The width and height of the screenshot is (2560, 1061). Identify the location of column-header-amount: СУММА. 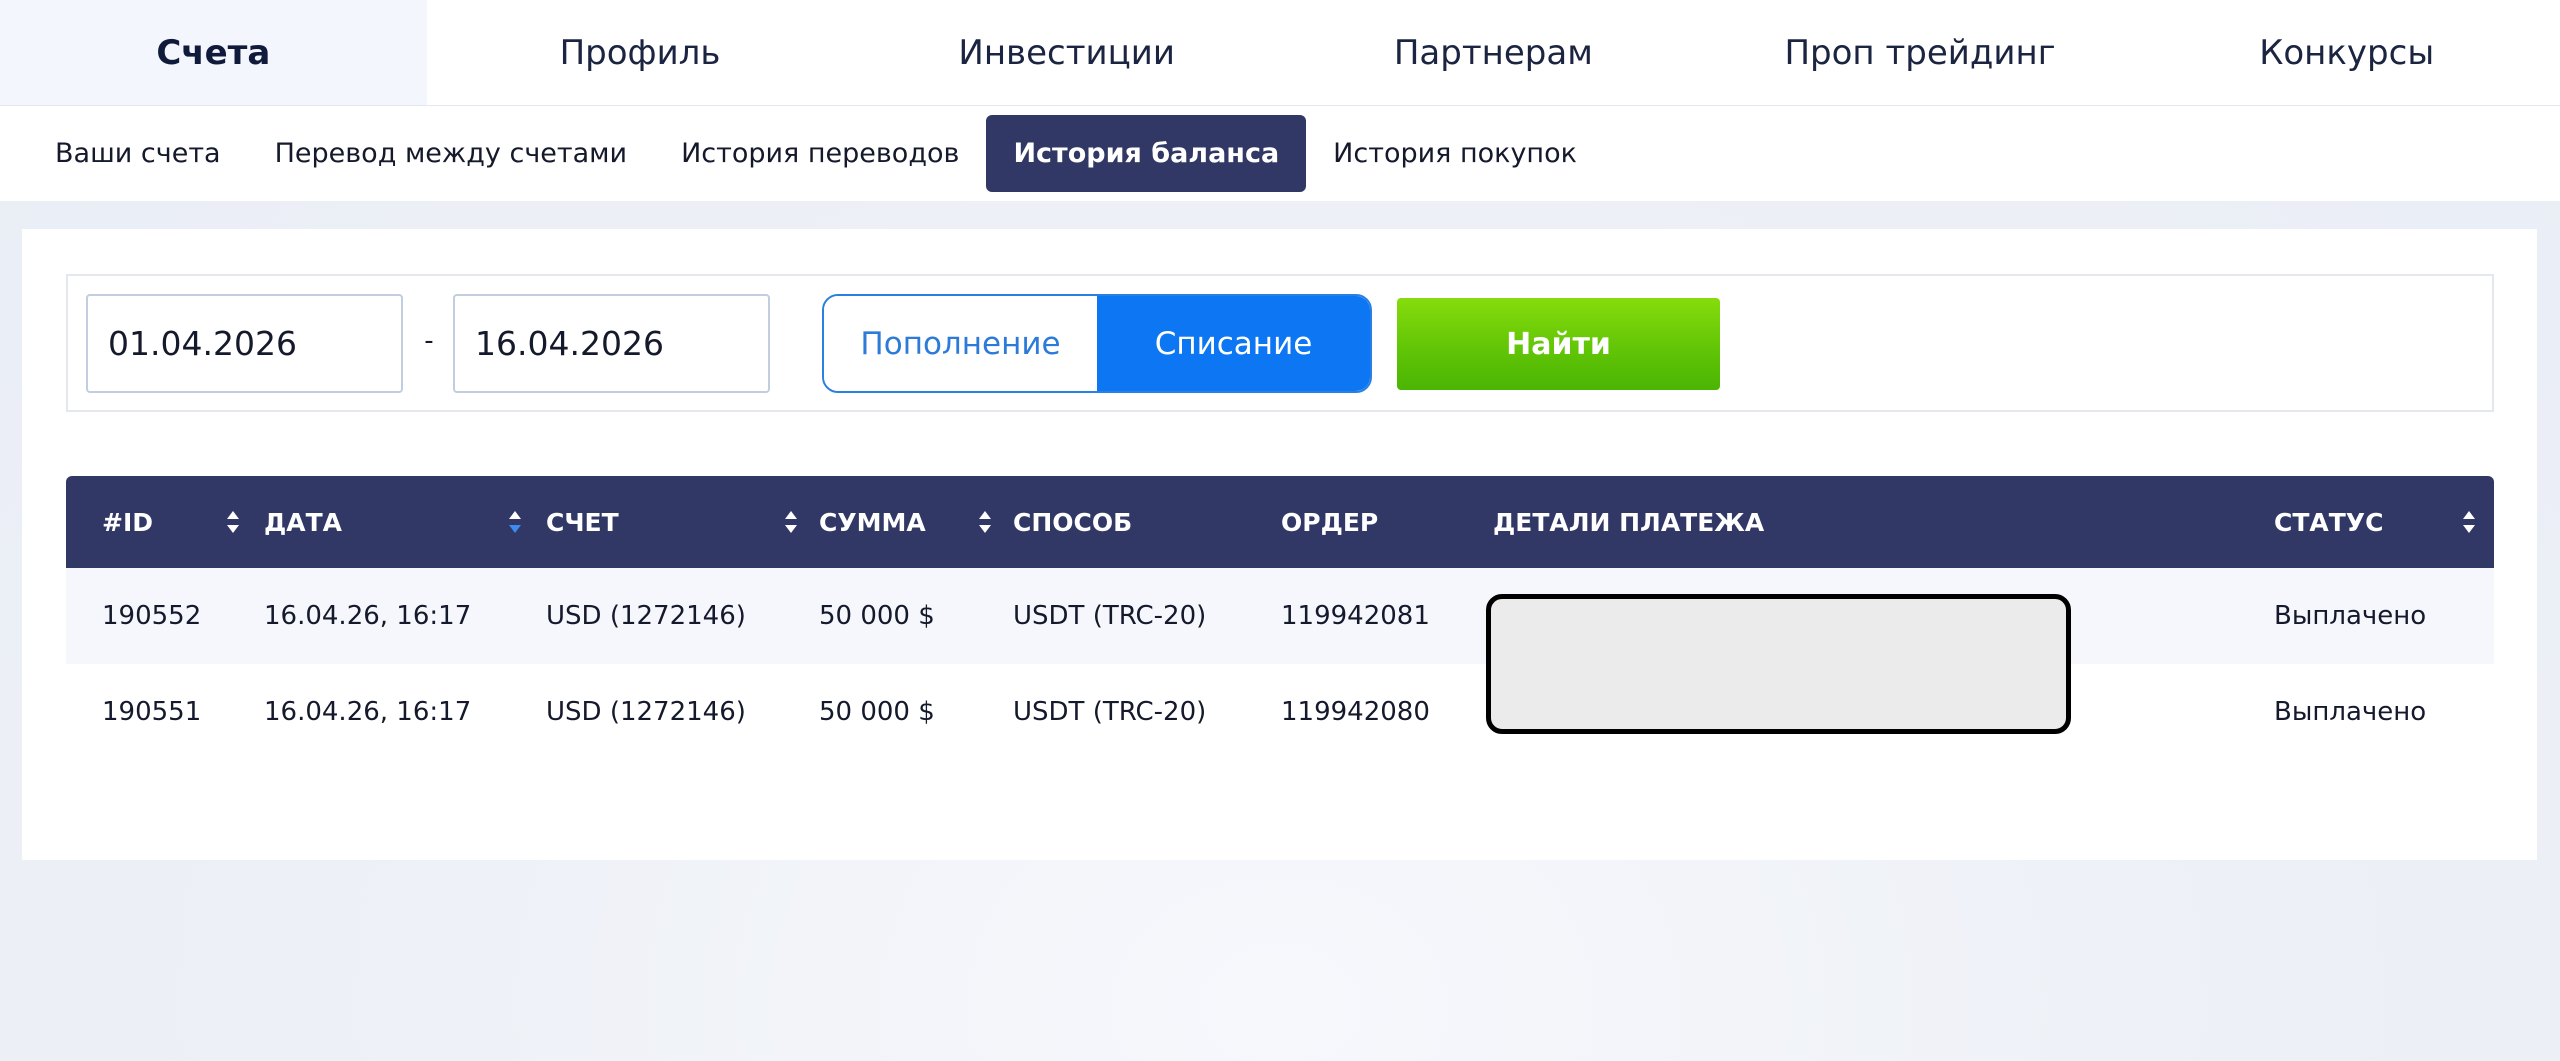
(872, 522).